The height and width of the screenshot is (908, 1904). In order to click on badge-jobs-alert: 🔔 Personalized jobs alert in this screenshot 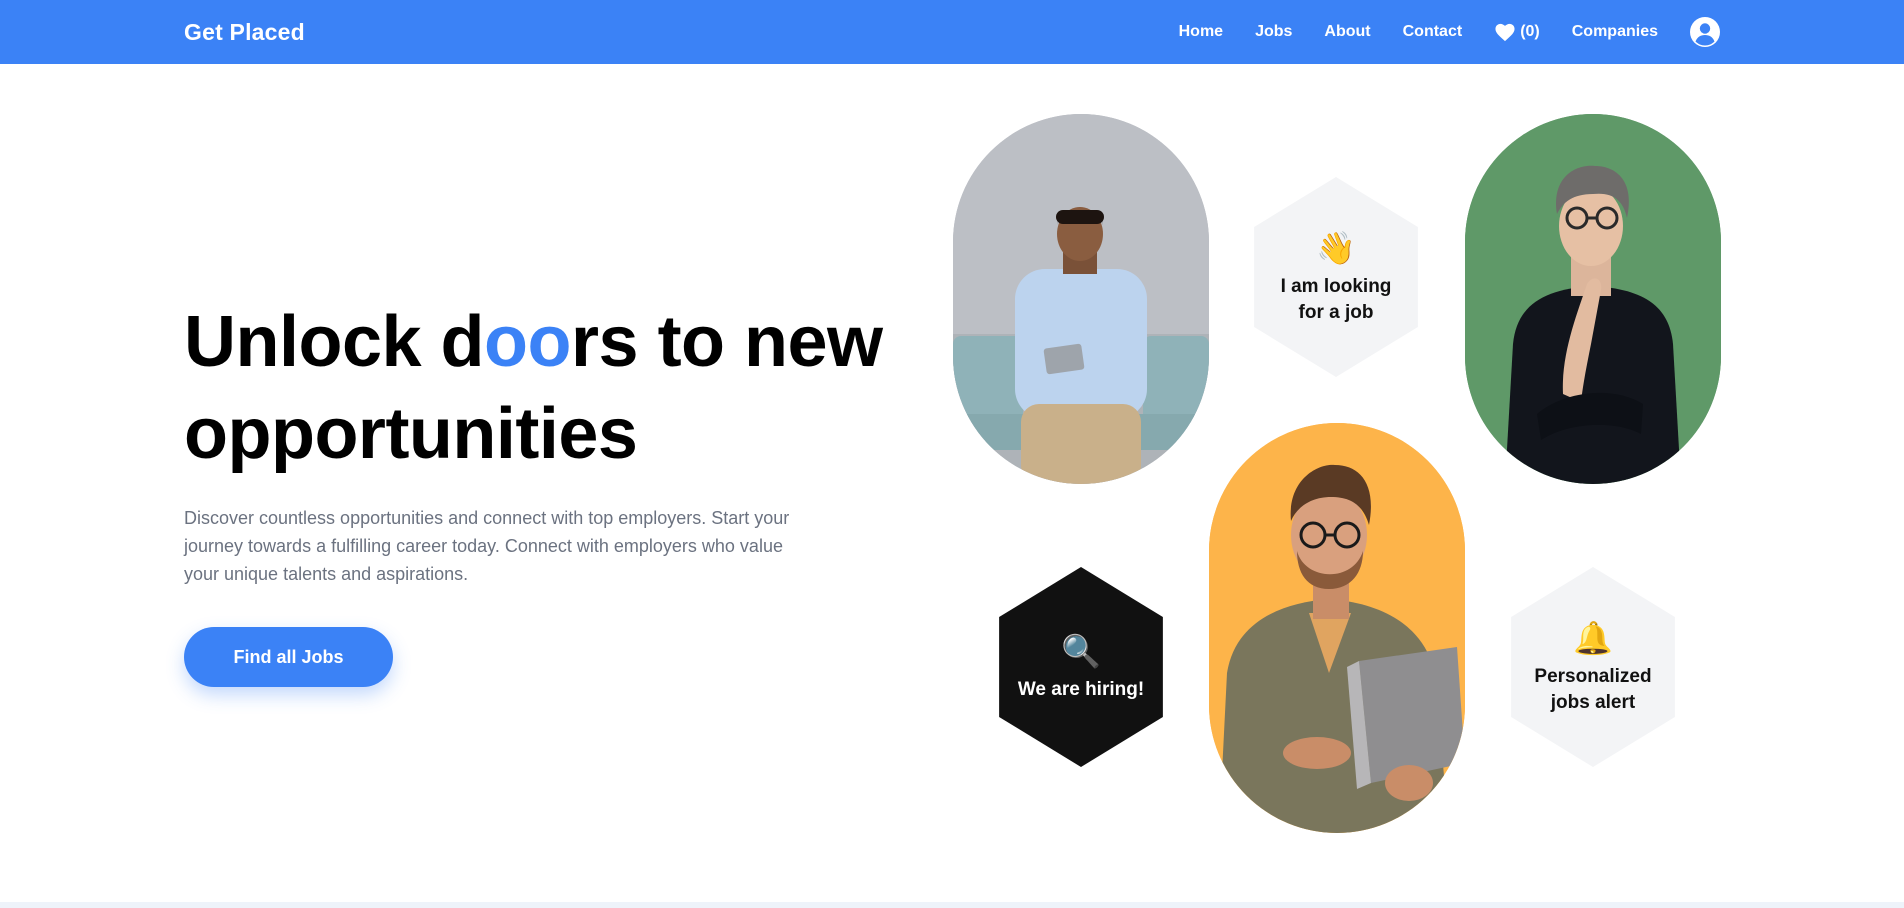, I will do `click(1593, 667)`.